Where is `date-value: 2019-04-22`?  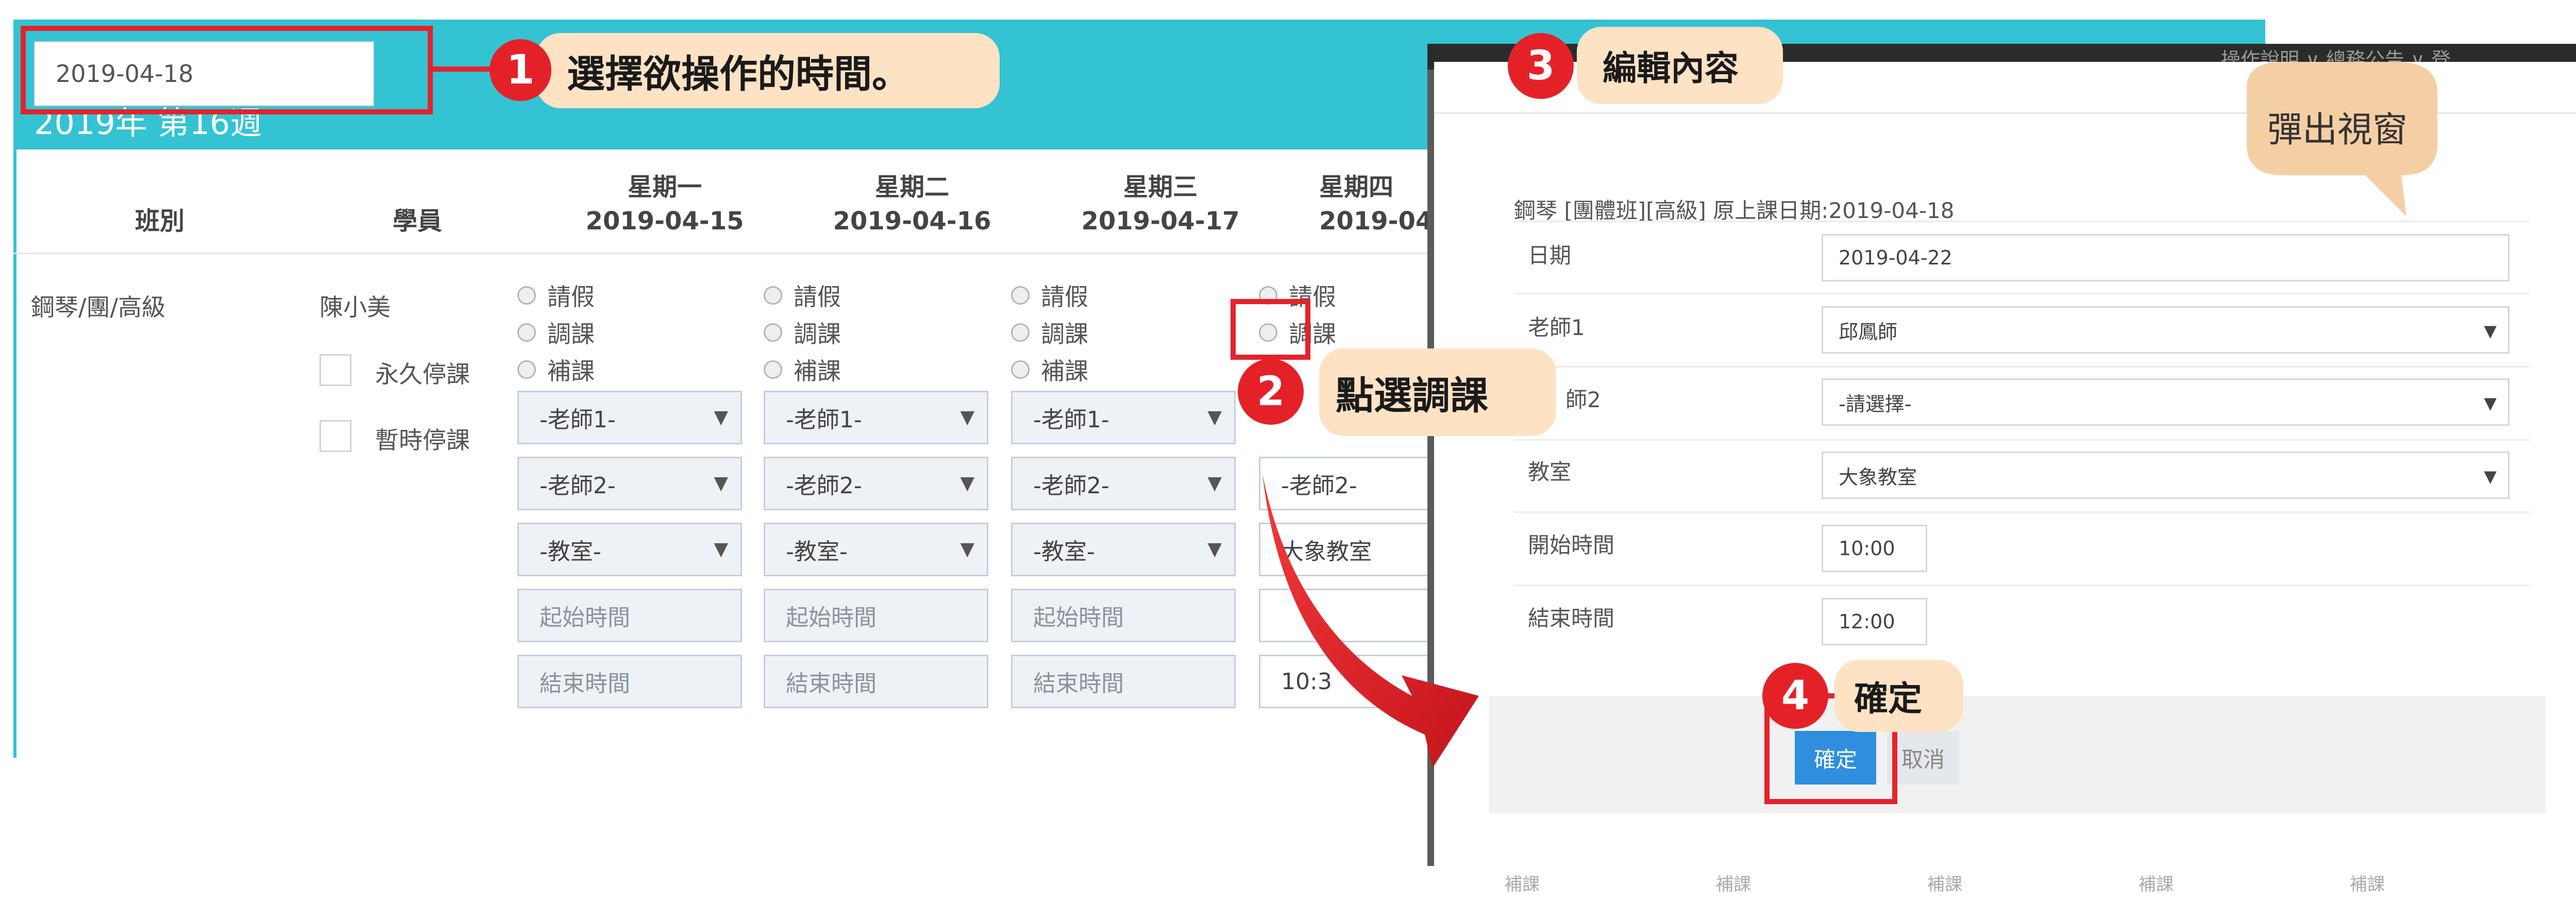 date-value: 2019-04-22 is located at coordinates (1895, 257).